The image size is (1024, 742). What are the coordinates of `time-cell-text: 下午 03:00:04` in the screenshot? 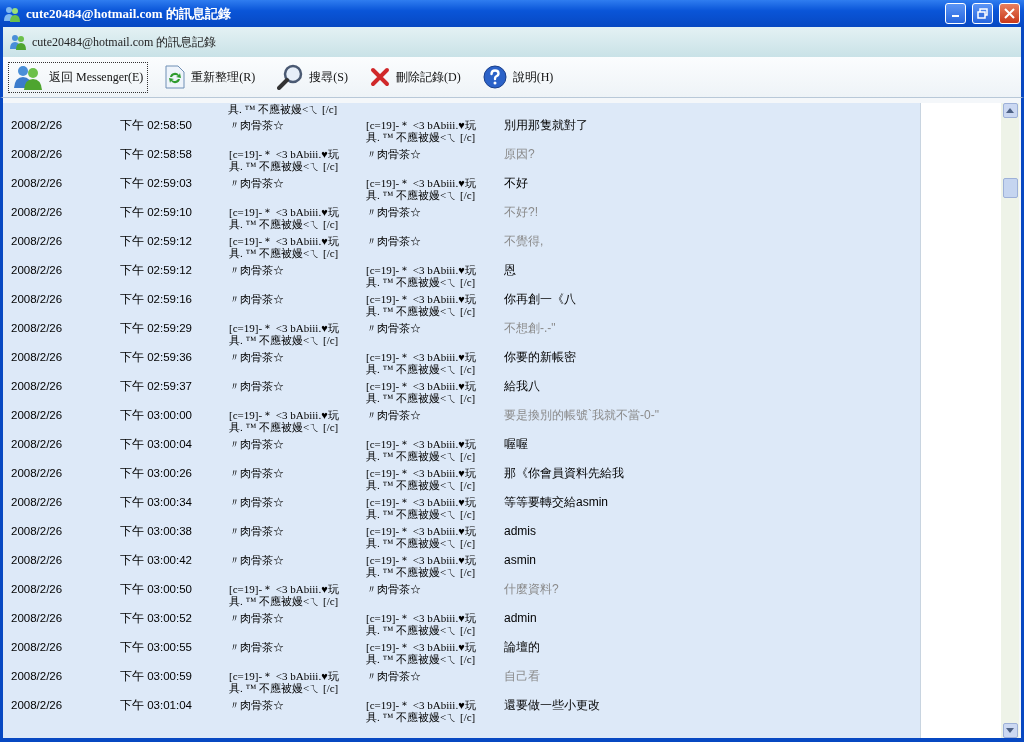 It's located at (156, 444).